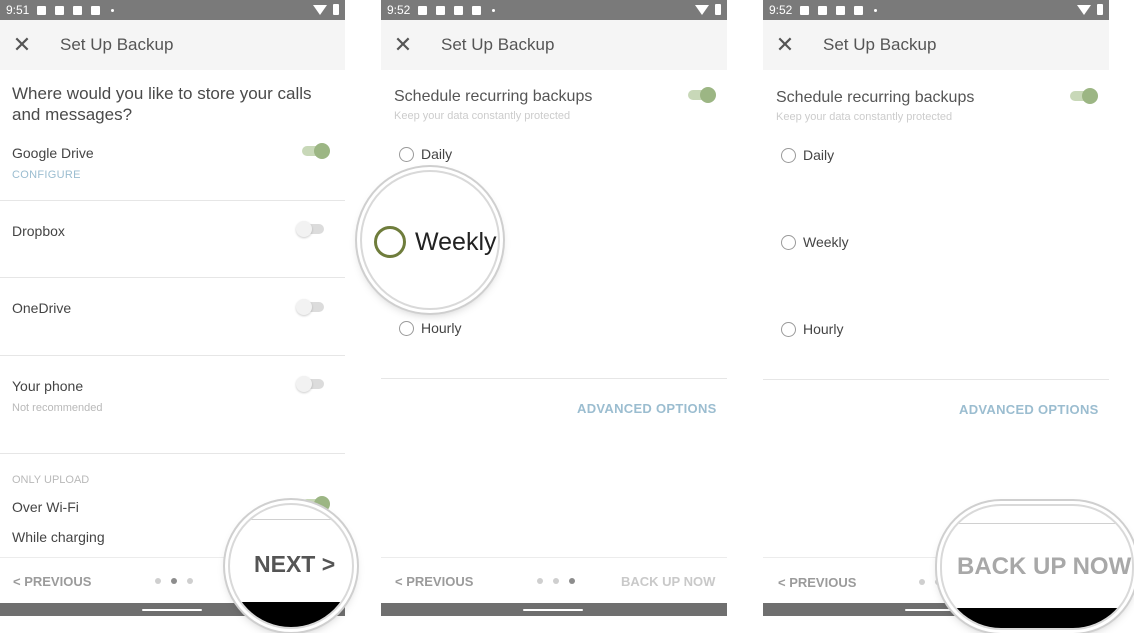  I want to click on radio-weekly: Weekly, so click(815, 242).